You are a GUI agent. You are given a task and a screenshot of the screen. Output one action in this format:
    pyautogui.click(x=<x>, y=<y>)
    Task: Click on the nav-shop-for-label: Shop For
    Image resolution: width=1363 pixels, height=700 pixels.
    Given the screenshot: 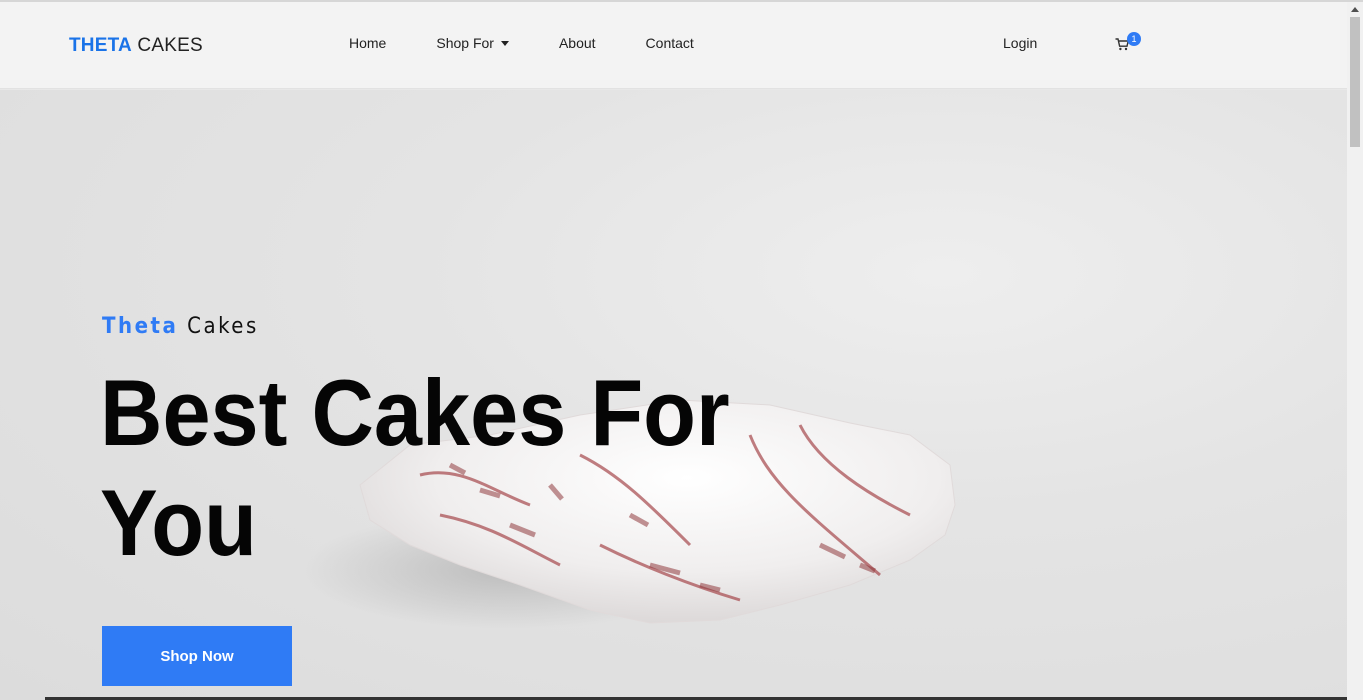 What is the action you would take?
    pyautogui.click(x=465, y=43)
    